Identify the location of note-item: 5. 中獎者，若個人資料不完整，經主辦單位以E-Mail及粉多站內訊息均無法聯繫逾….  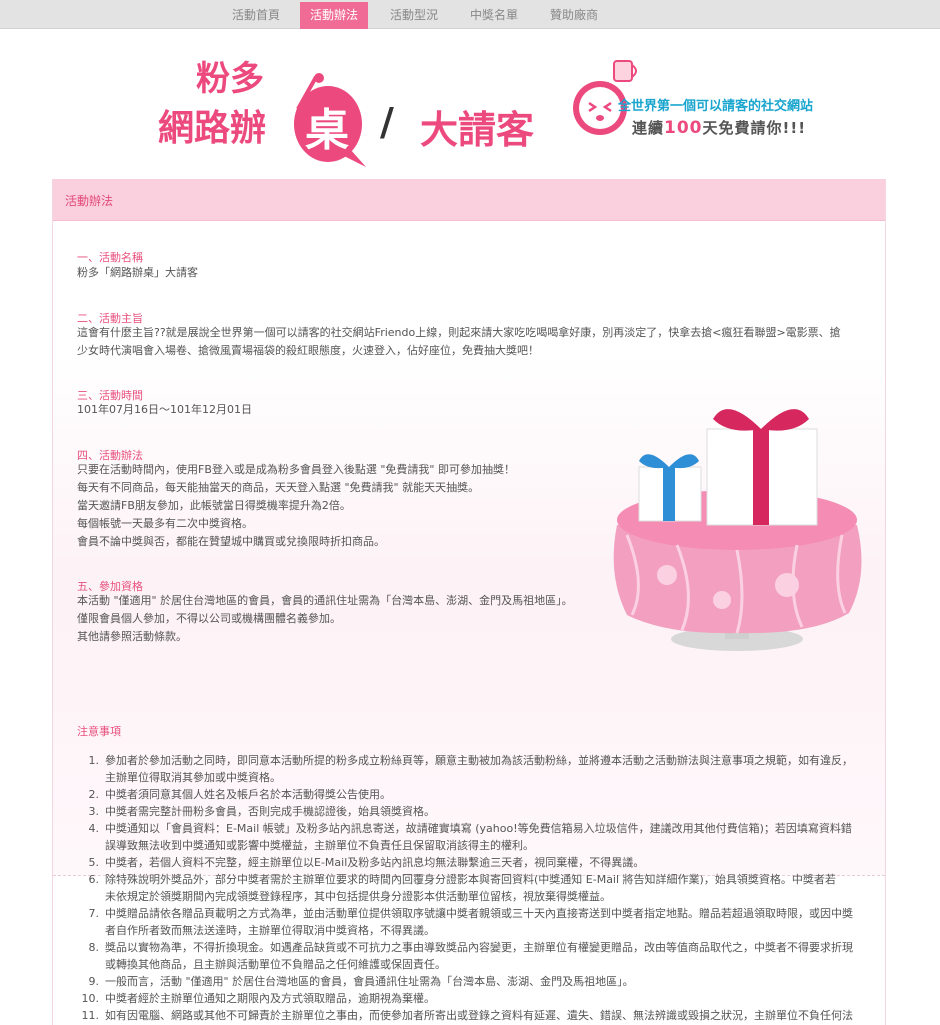
(474, 862).